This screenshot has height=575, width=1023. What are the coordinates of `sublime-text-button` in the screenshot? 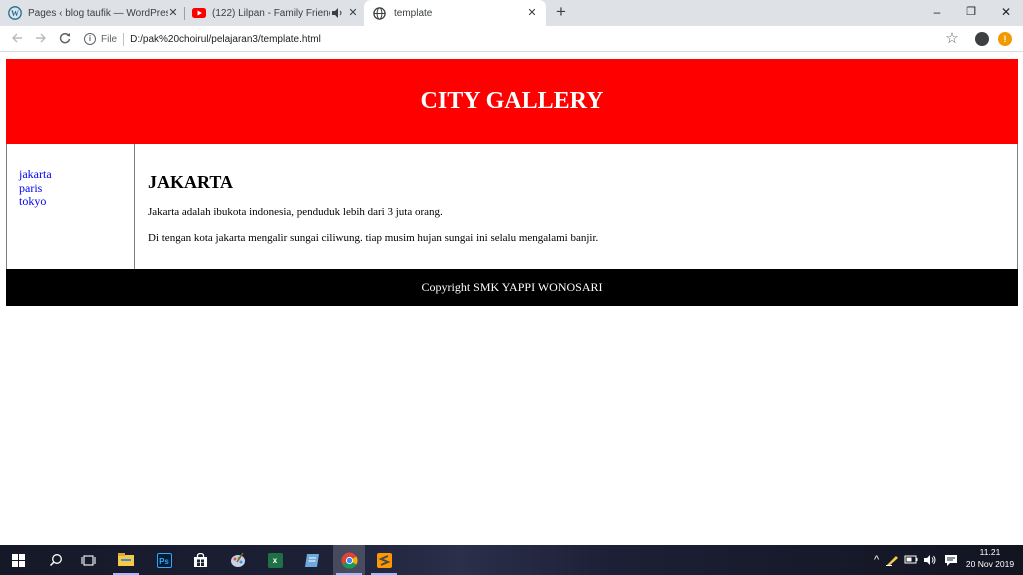 It's located at (384, 560).